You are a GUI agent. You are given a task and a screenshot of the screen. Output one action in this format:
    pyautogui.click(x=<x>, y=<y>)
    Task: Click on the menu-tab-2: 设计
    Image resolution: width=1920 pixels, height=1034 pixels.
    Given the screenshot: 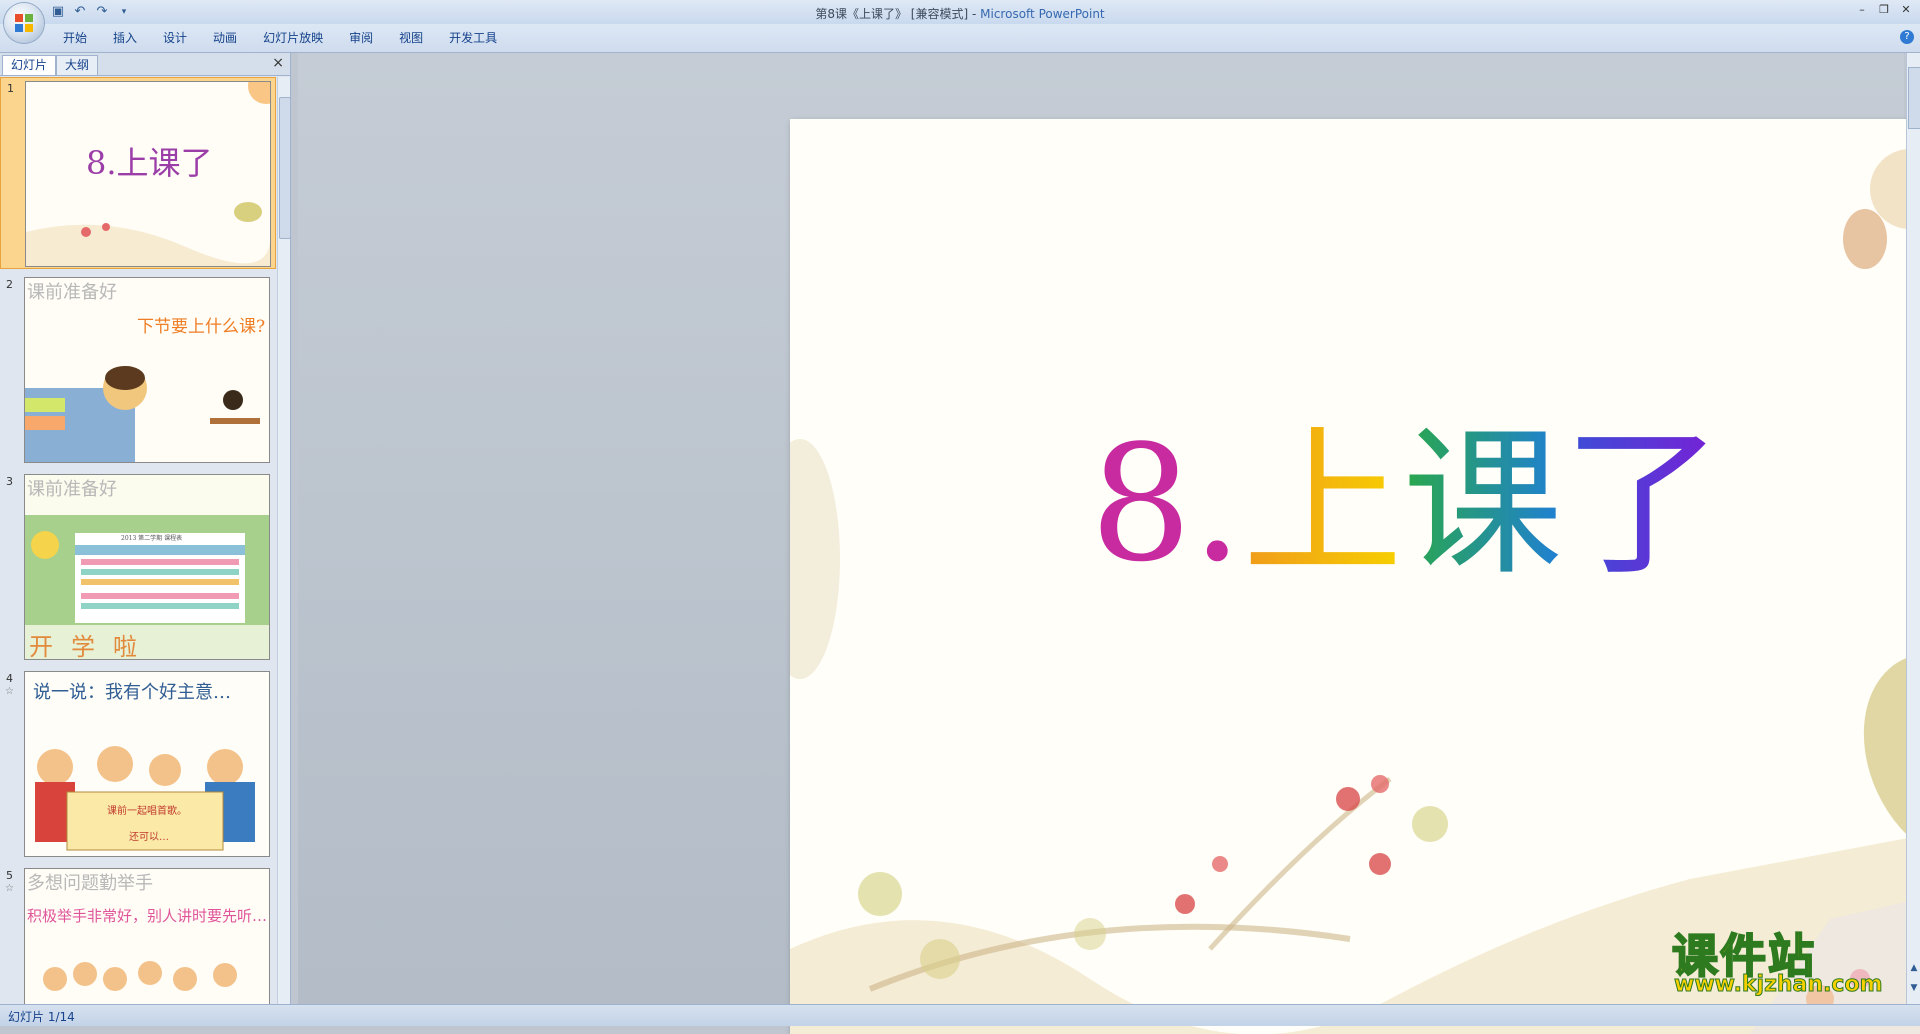 What is the action you would take?
    pyautogui.click(x=175, y=38)
    